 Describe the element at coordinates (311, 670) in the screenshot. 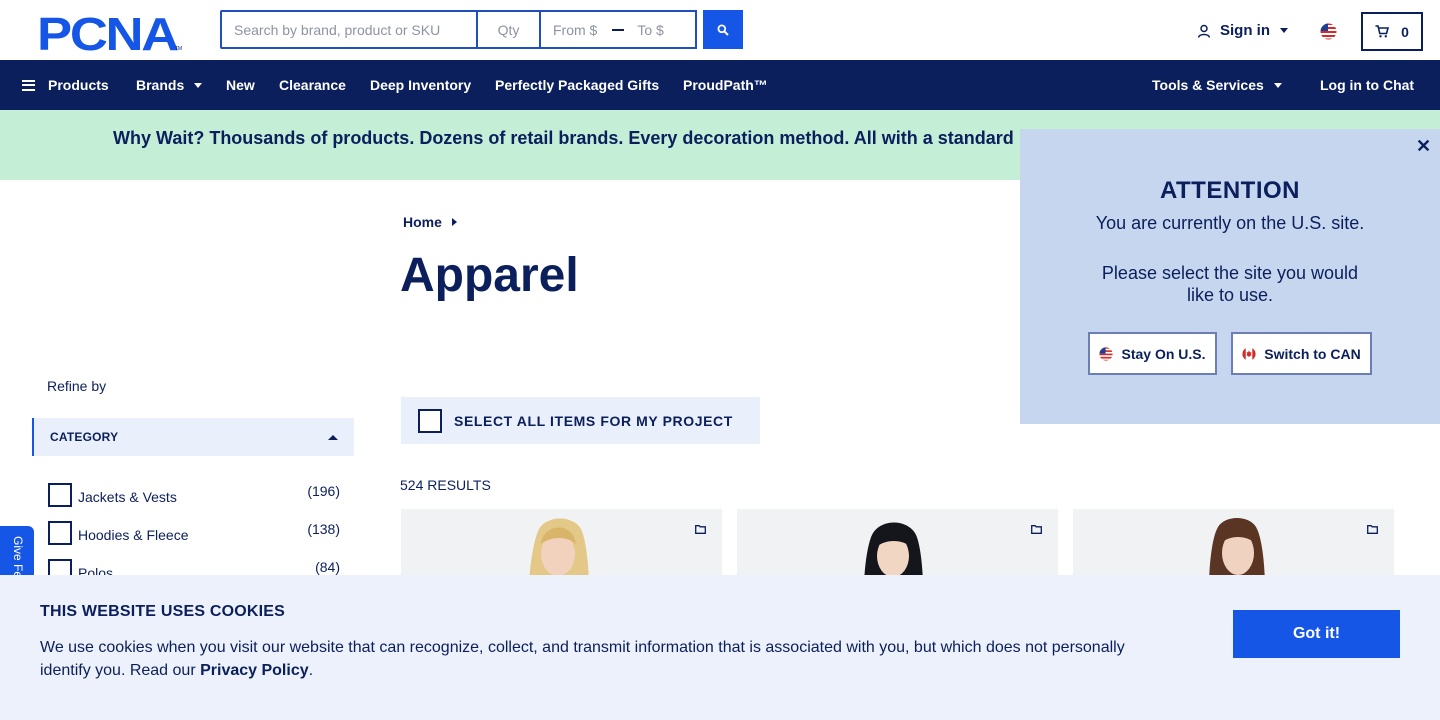

I see `cookie-body-tail: .` at that location.